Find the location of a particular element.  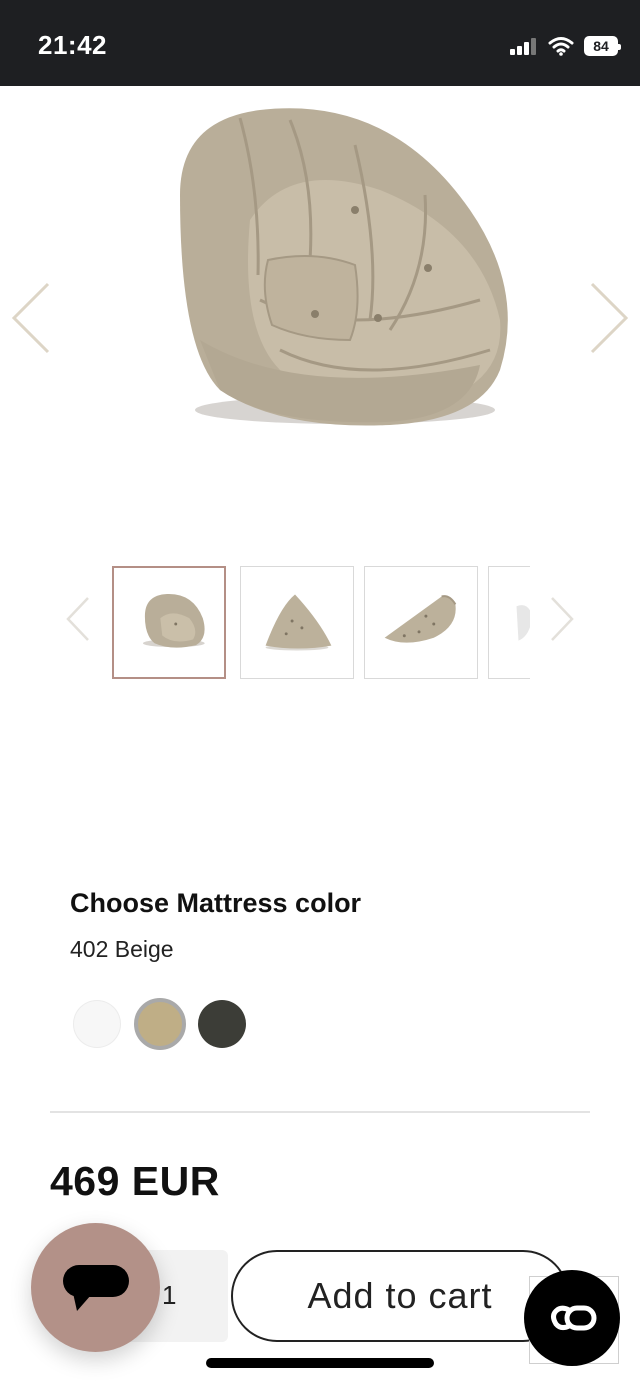

status-icons: 84 is located at coordinates (565, 46).